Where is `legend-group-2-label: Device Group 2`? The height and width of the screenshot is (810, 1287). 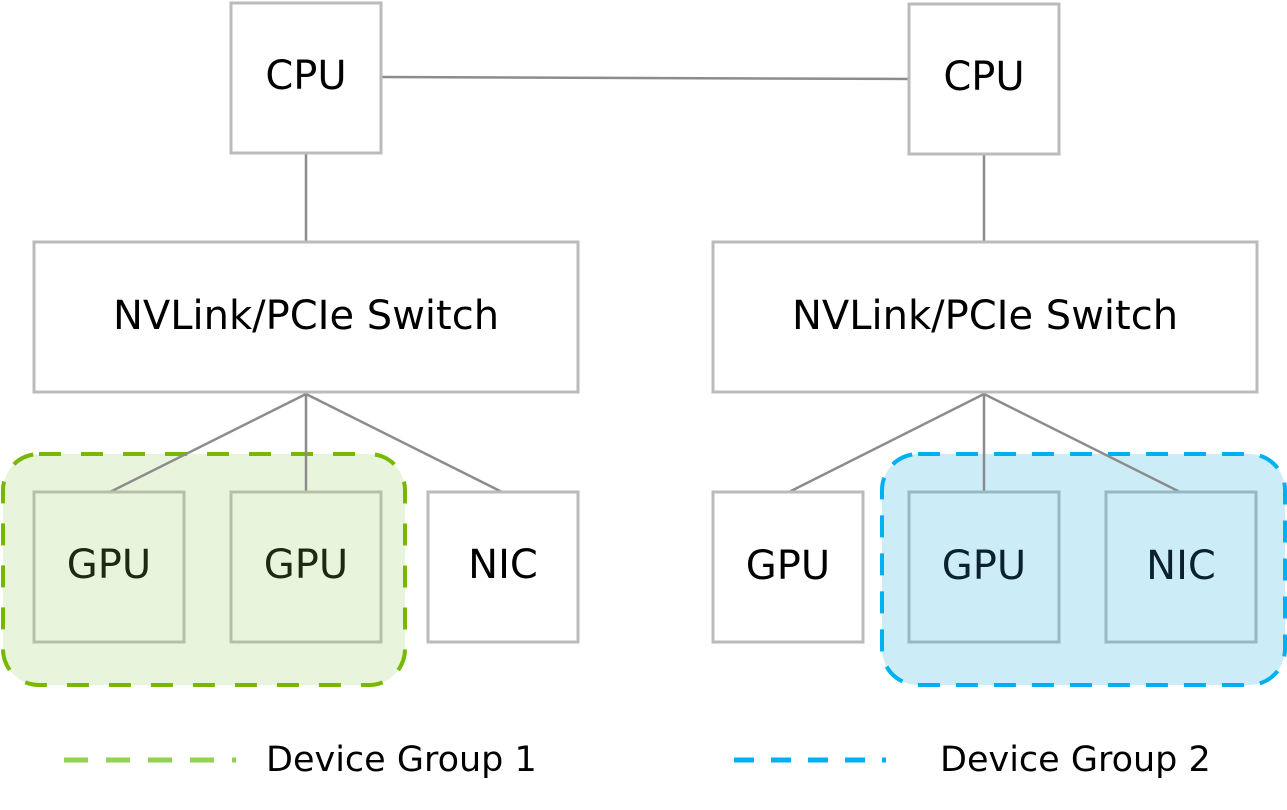 legend-group-2-label: Device Group 2 is located at coordinates (1075, 760).